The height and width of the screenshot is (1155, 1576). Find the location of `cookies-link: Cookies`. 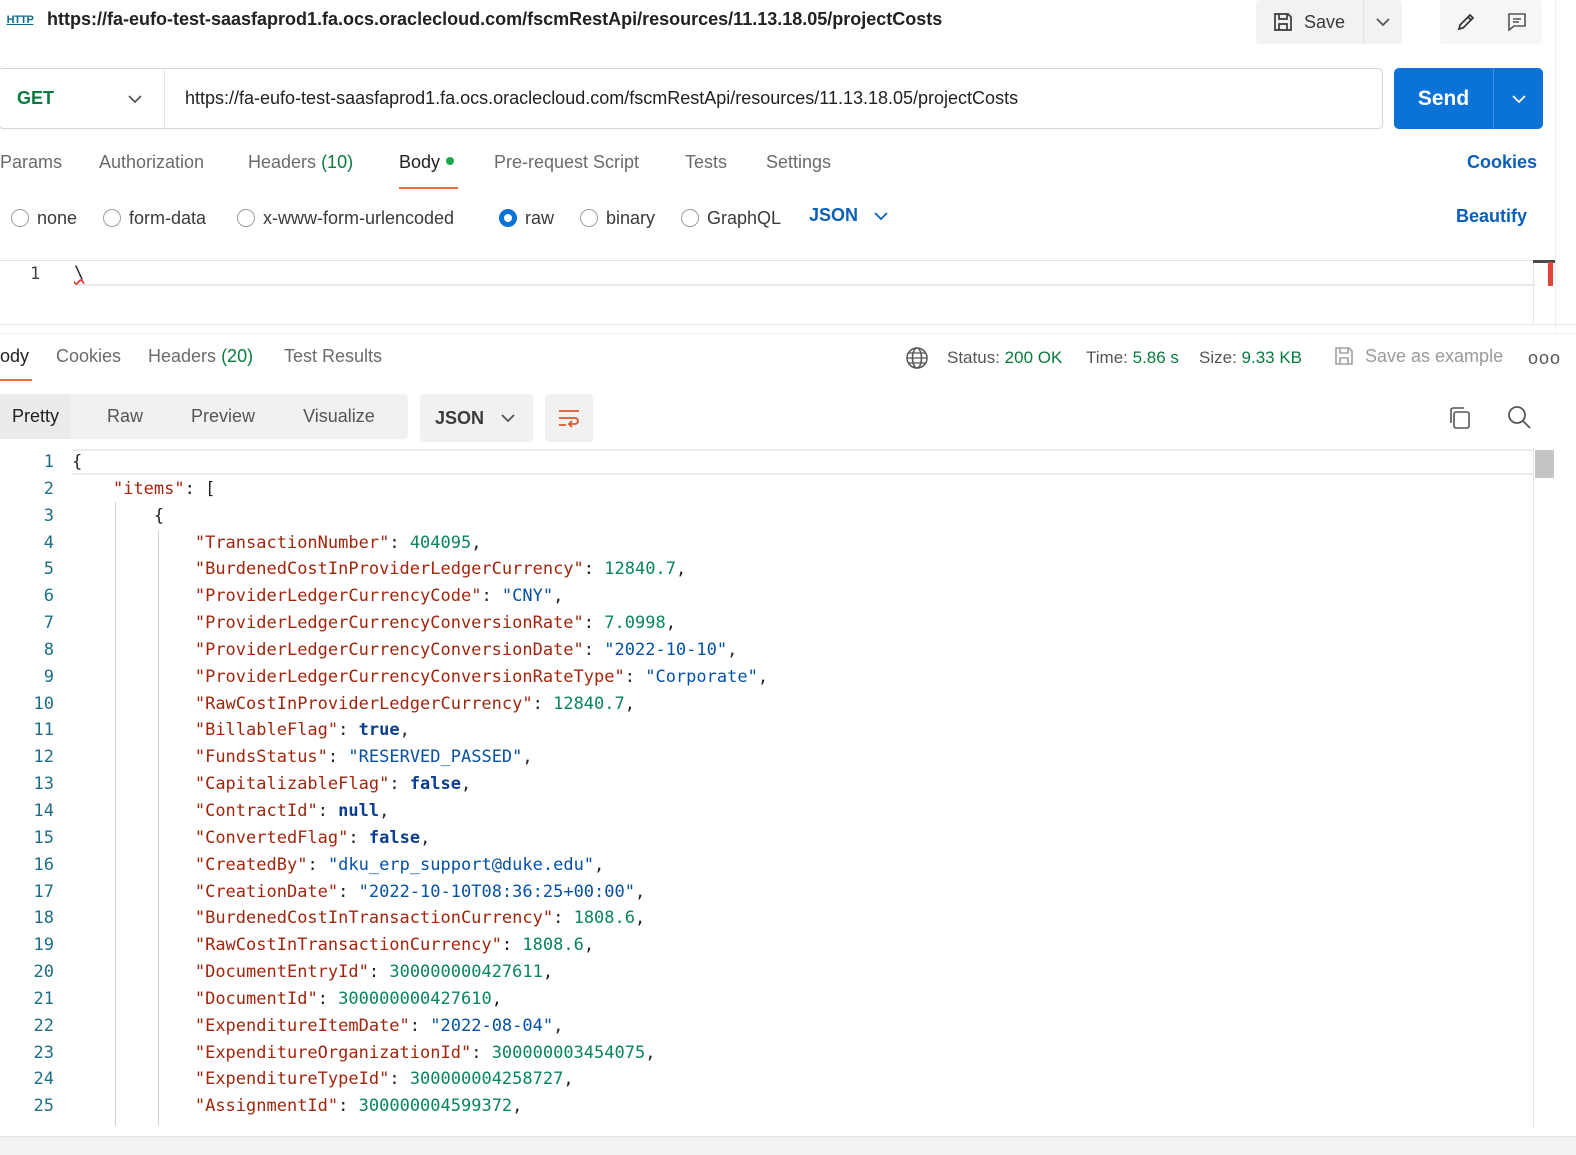

cookies-link: Cookies is located at coordinates (1502, 162).